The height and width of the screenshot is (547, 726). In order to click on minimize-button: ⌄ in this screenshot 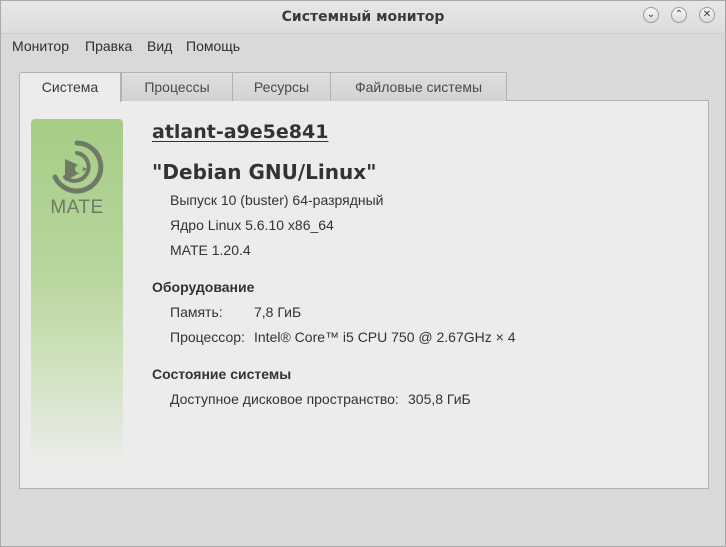, I will do `click(651, 15)`.